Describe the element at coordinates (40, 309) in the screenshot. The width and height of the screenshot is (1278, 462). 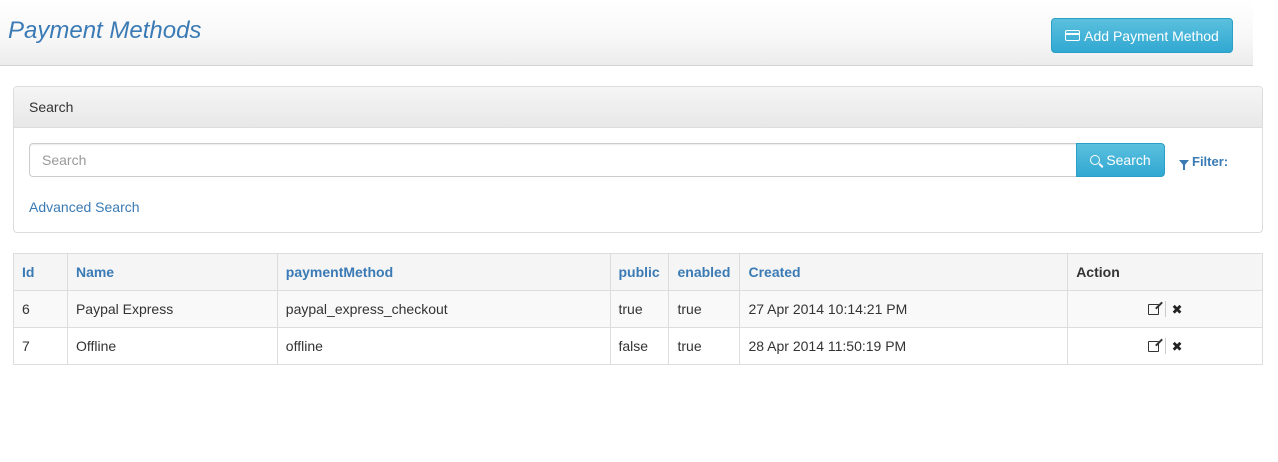
I see `cell-id: 6` at that location.